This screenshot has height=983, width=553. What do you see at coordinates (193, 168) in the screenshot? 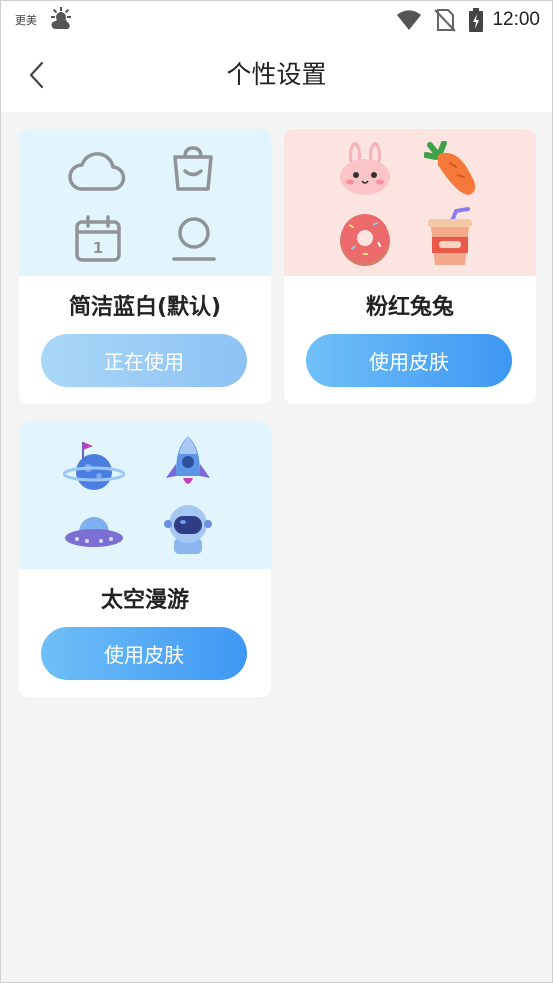
I see `shopping-bag-icon` at bounding box center [193, 168].